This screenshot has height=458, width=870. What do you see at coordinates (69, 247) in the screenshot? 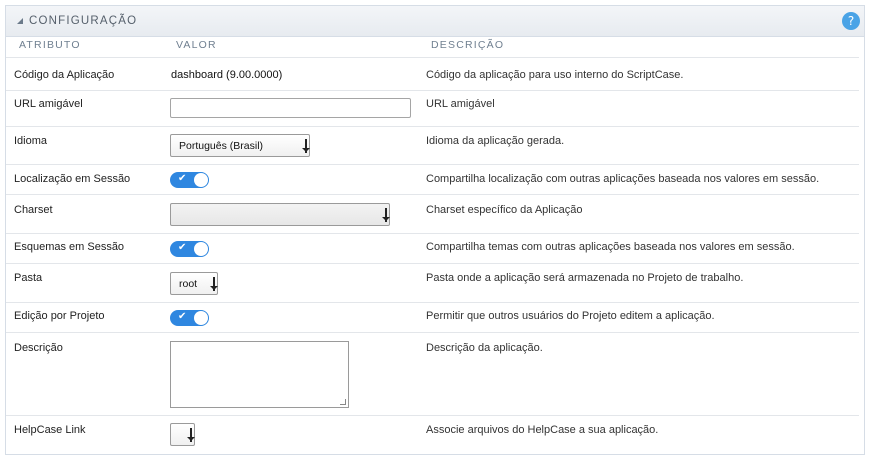
I see `row-label: Esquemas em Sessão` at bounding box center [69, 247].